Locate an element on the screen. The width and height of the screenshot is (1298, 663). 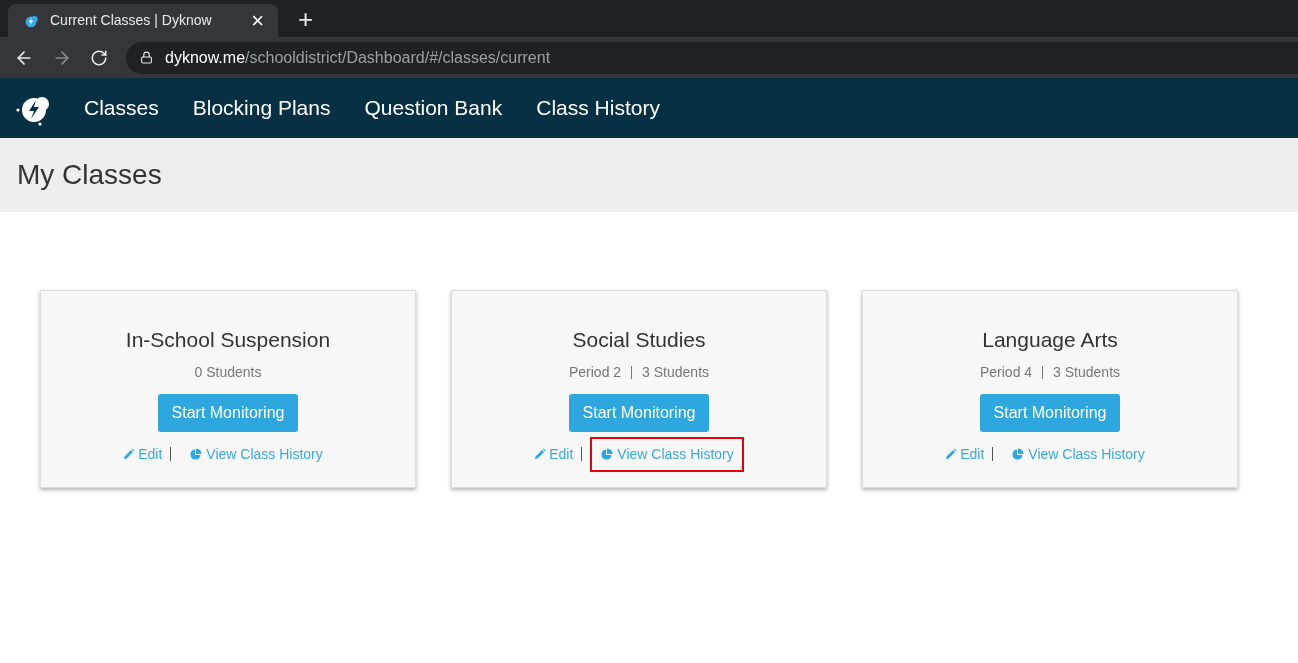
page-title: My Classes is located at coordinates (89, 175).